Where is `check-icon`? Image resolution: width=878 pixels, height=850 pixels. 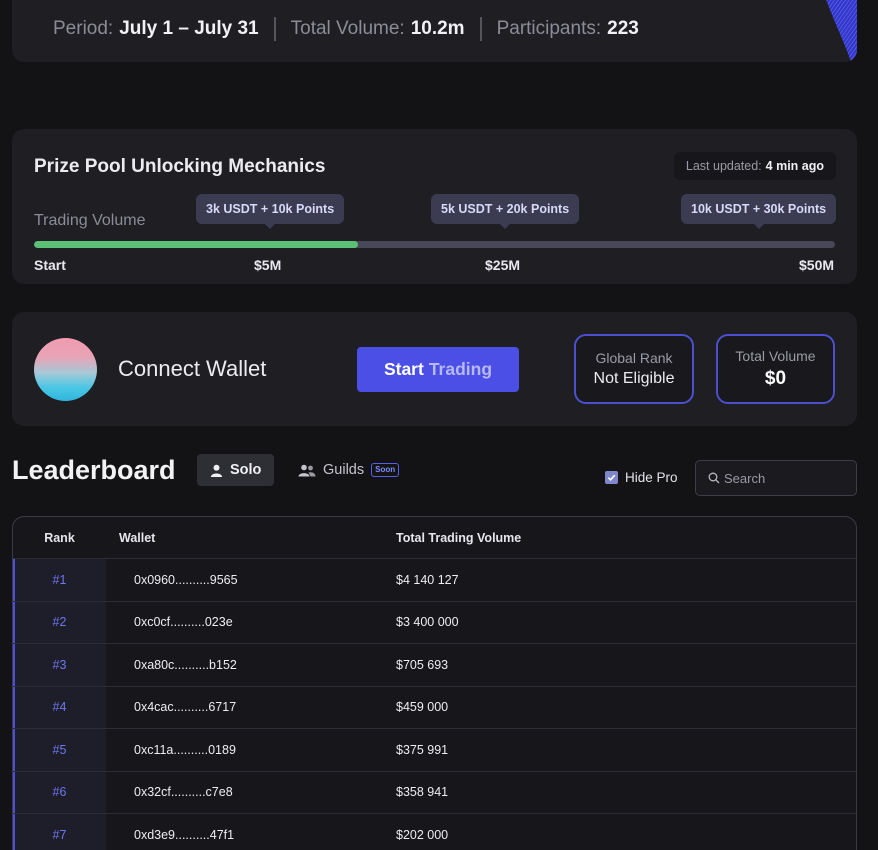
check-icon is located at coordinates (611, 478).